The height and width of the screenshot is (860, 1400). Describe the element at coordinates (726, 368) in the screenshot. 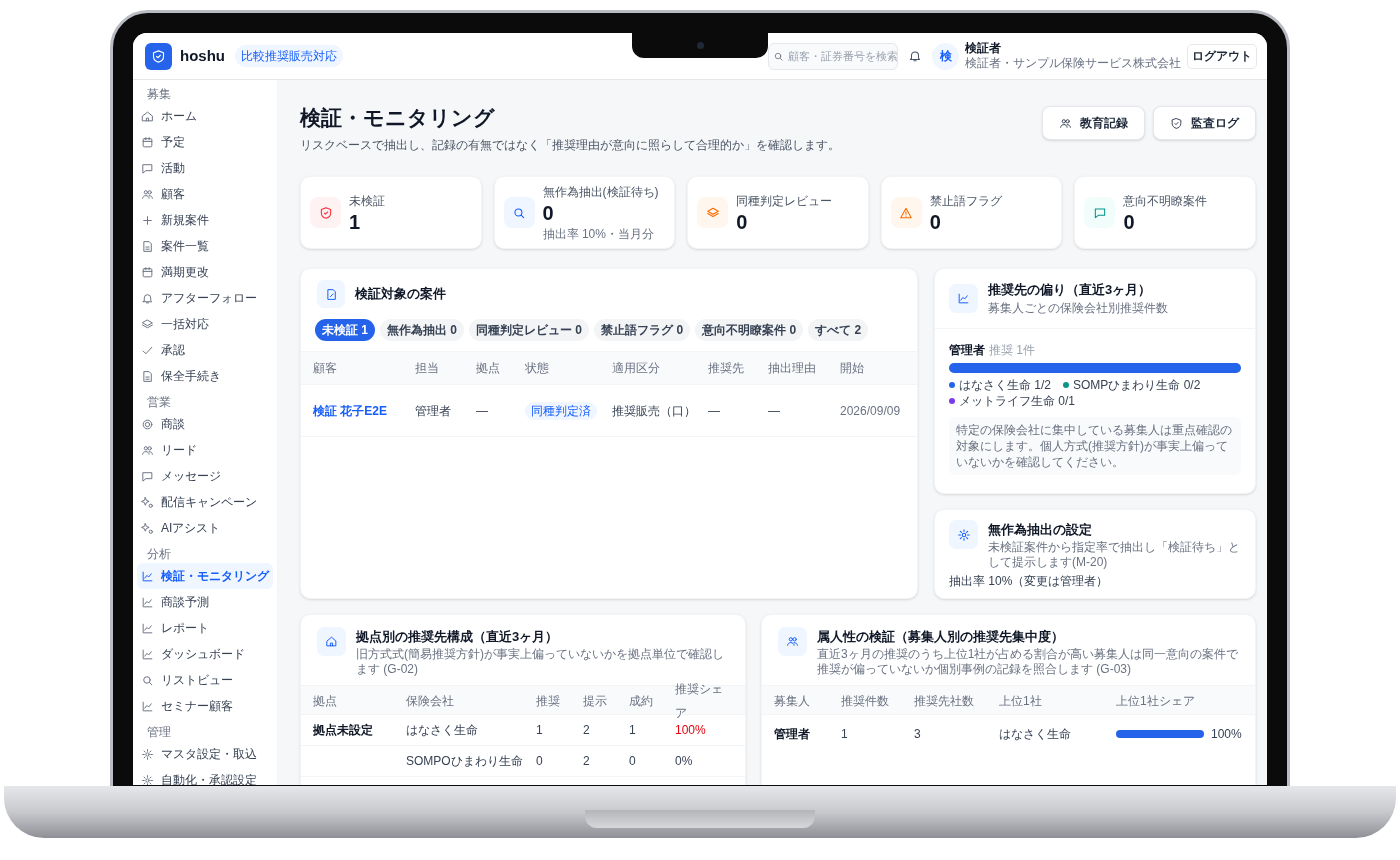

I see `column-header: 推奨先` at that location.